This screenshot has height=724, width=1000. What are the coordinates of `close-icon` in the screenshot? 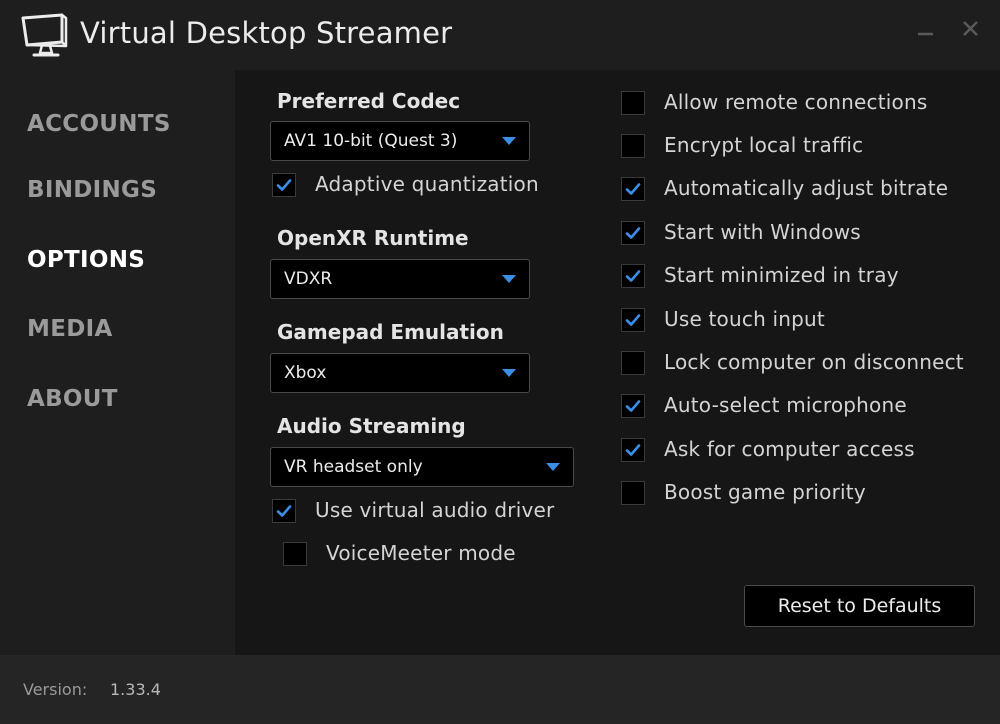 It's located at (970, 28).